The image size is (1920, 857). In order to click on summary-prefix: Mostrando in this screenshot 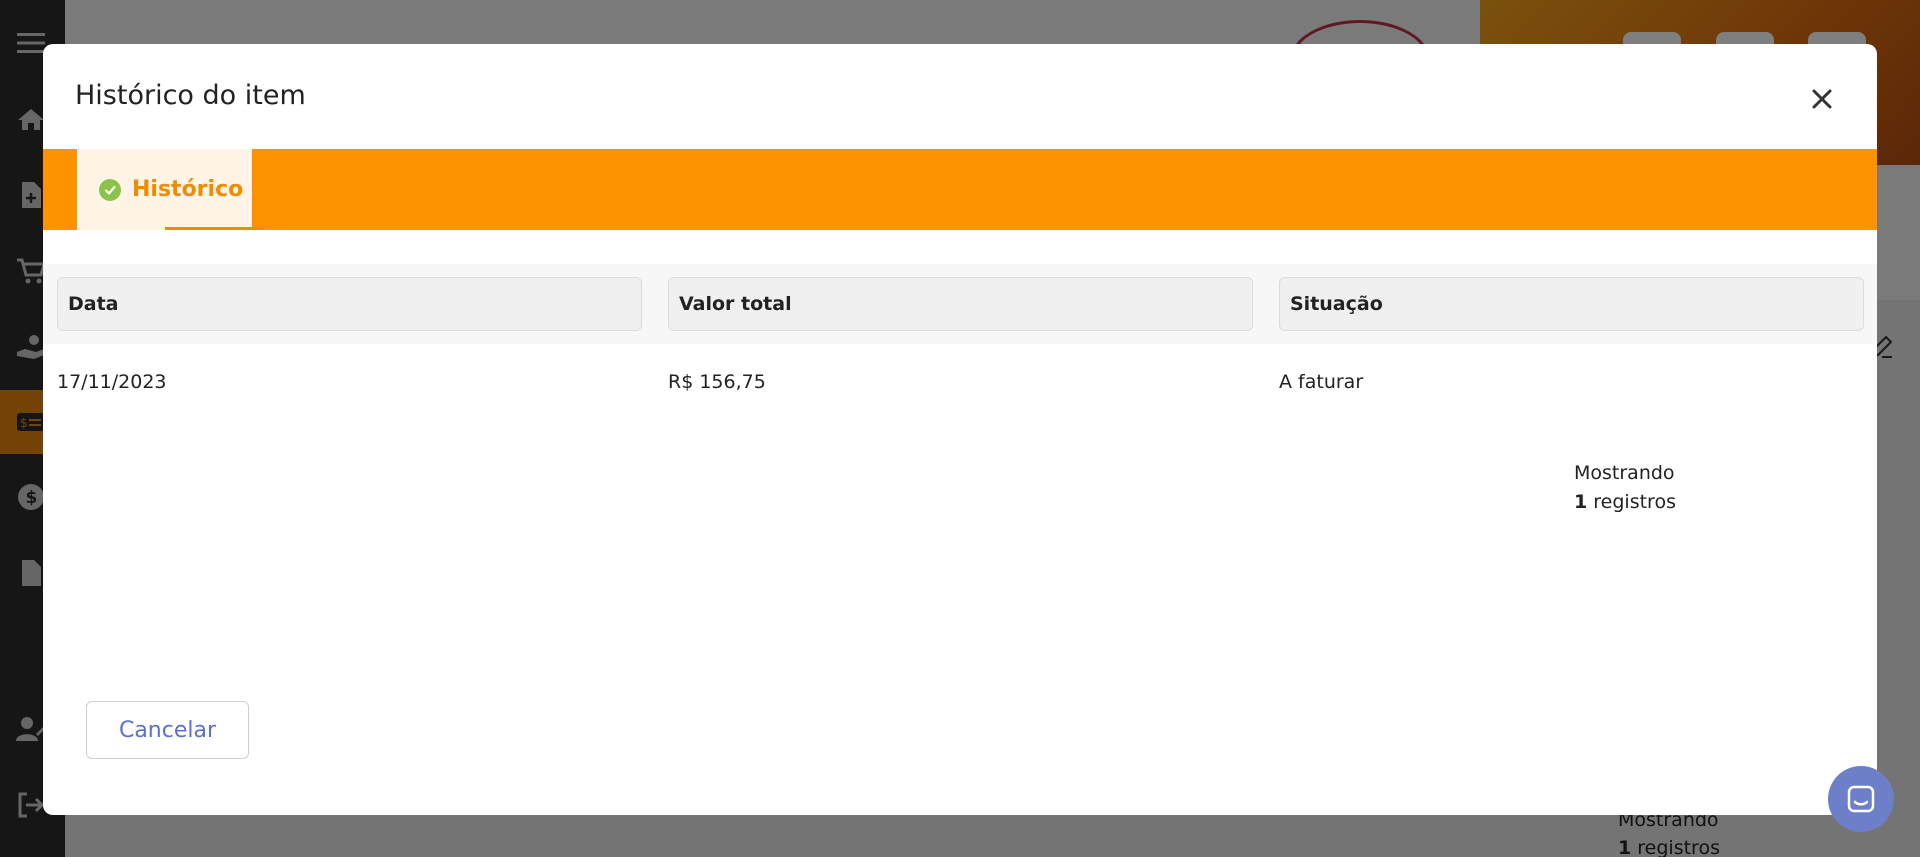, I will do `click(1624, 473)`.